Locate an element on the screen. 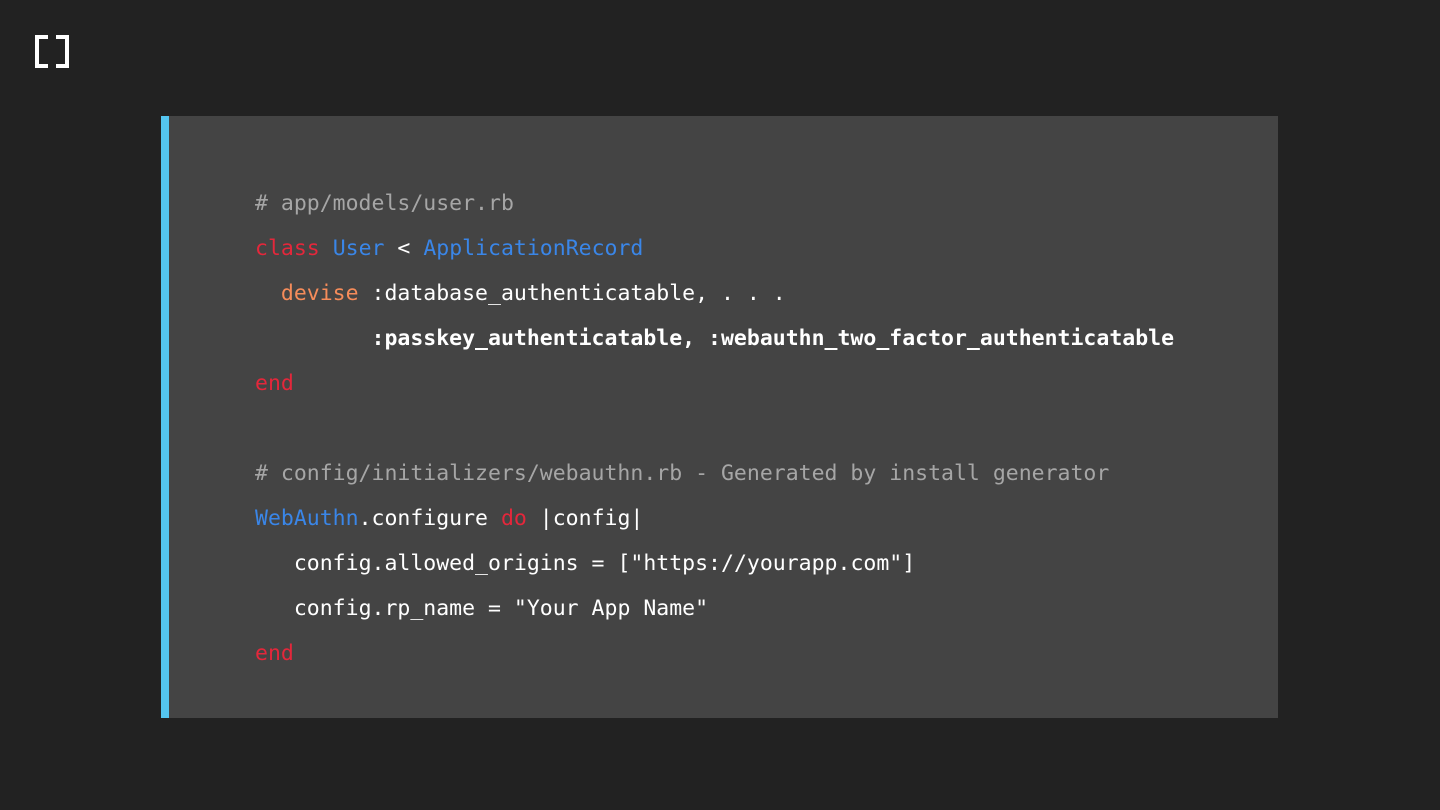 The image size is (1440, 810). code-line: # app/models/user.rb is located at coordinates (714, 203).